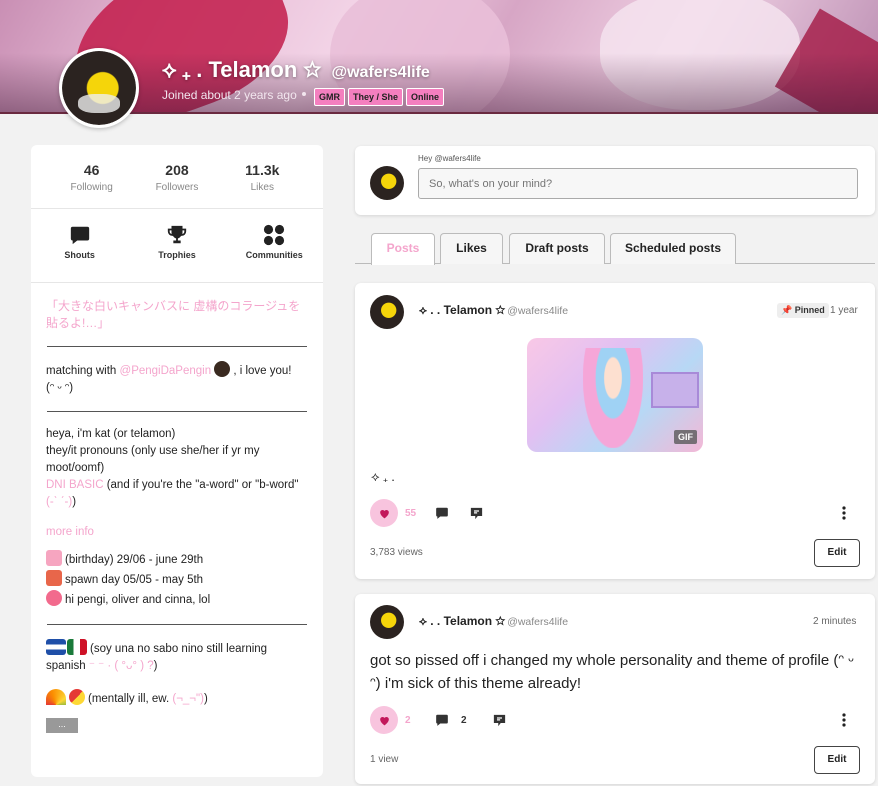  I want to click on stat-label: Following, so click(91, 187).